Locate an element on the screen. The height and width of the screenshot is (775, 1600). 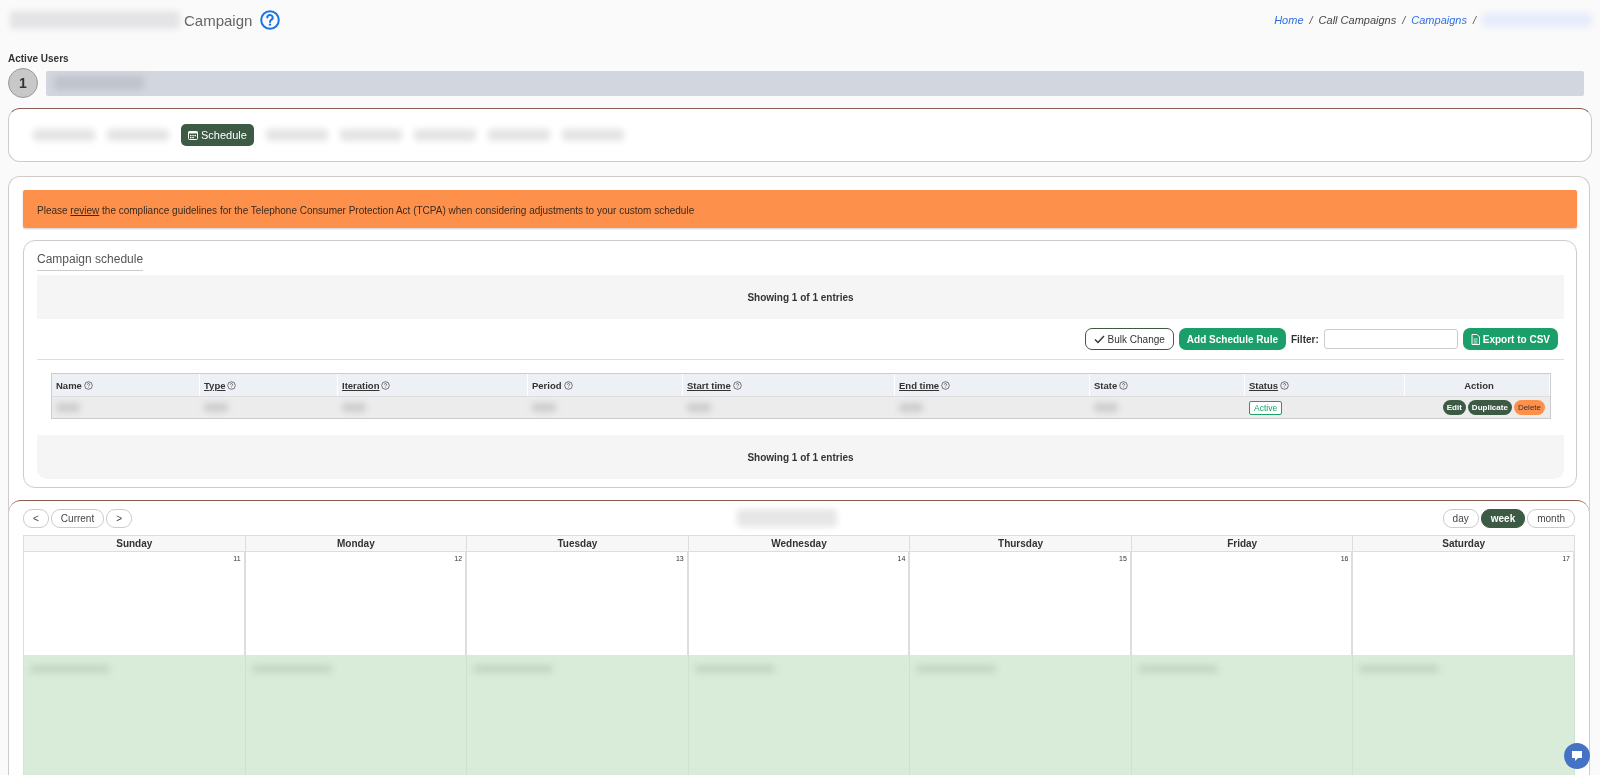
sortable-column-header: Status is located at coordinates (1264, 385).